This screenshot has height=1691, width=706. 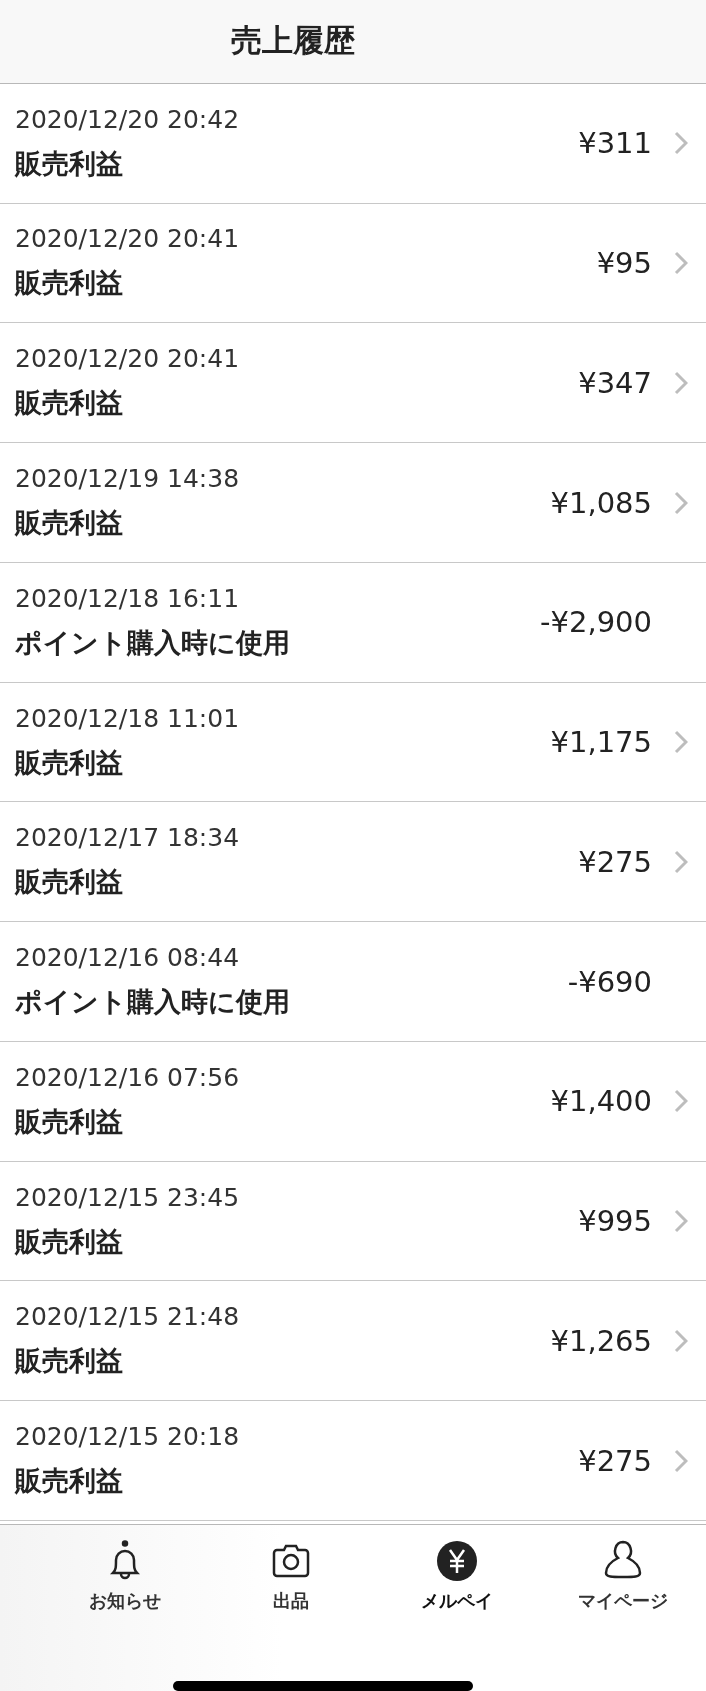 I want to click on transaction-row: 2020/12/16 07:56 販売利益 ¥1,400, so click(x=353, y=1101).